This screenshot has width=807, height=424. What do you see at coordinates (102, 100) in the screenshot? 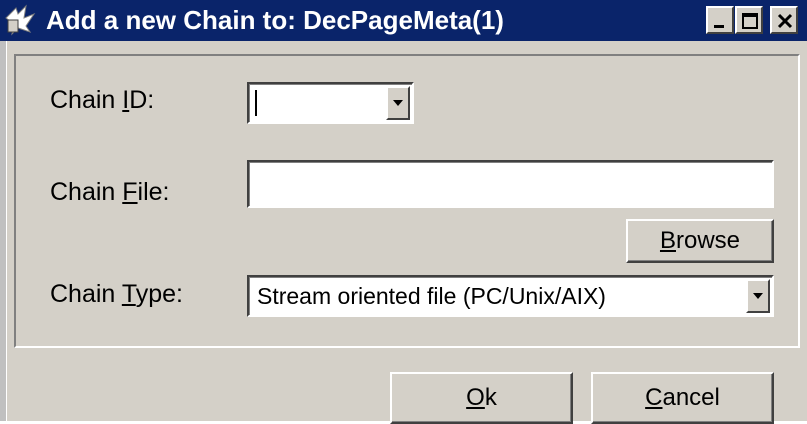
I see `chain-id-label: Chain ID:` at bounding box center [102, 100].